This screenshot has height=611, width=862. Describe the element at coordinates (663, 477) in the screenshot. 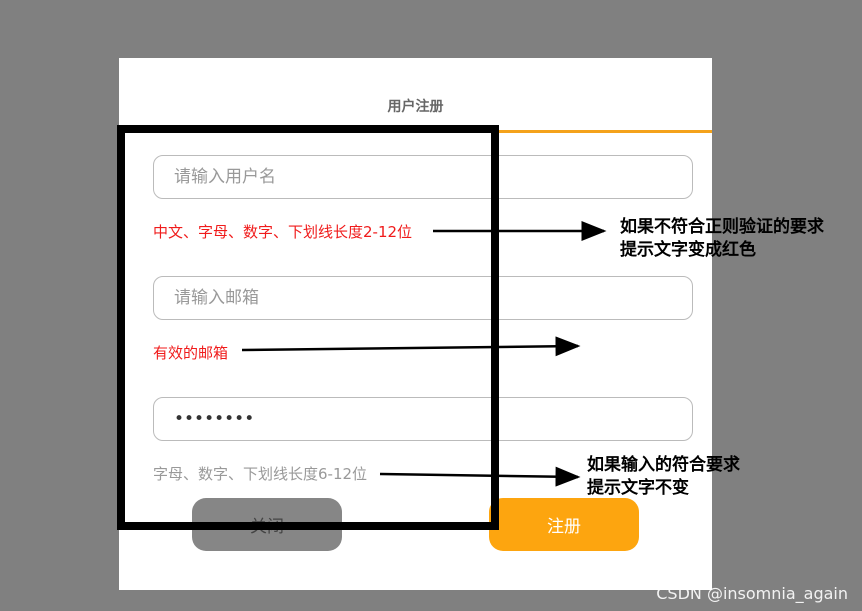

I see `note-ok-hint: 如果输入的符合要求 提示文字不变` at that location.